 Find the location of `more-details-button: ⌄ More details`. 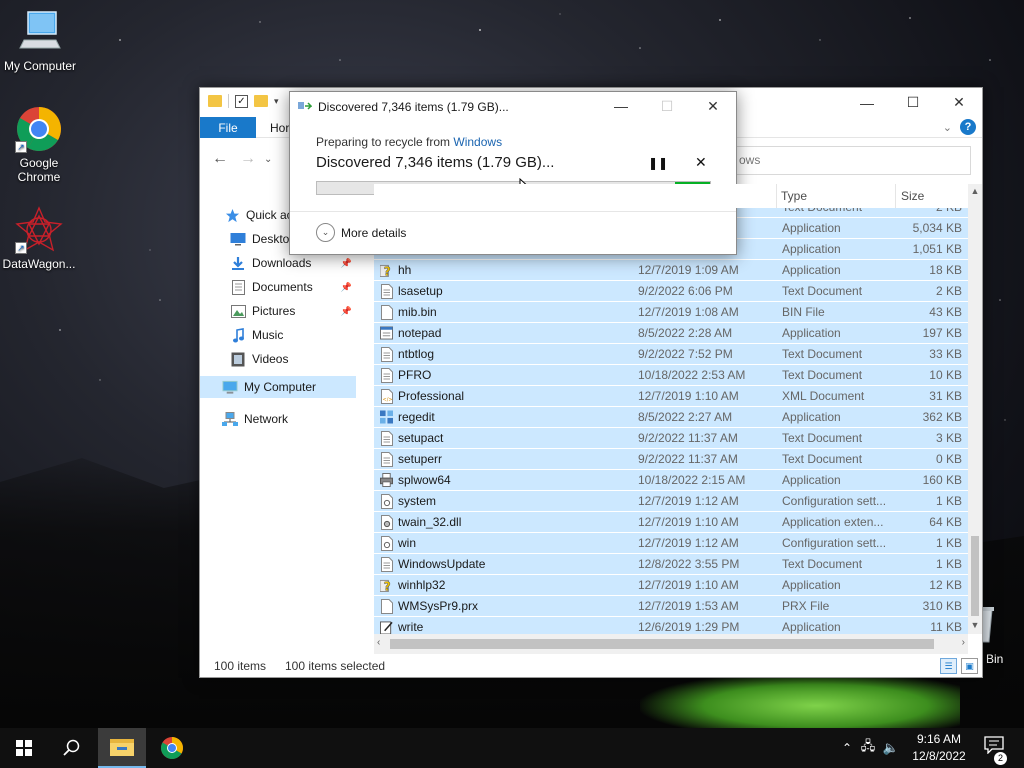

more-details-button: ⌄ More details is located at coordinates (361, 232).